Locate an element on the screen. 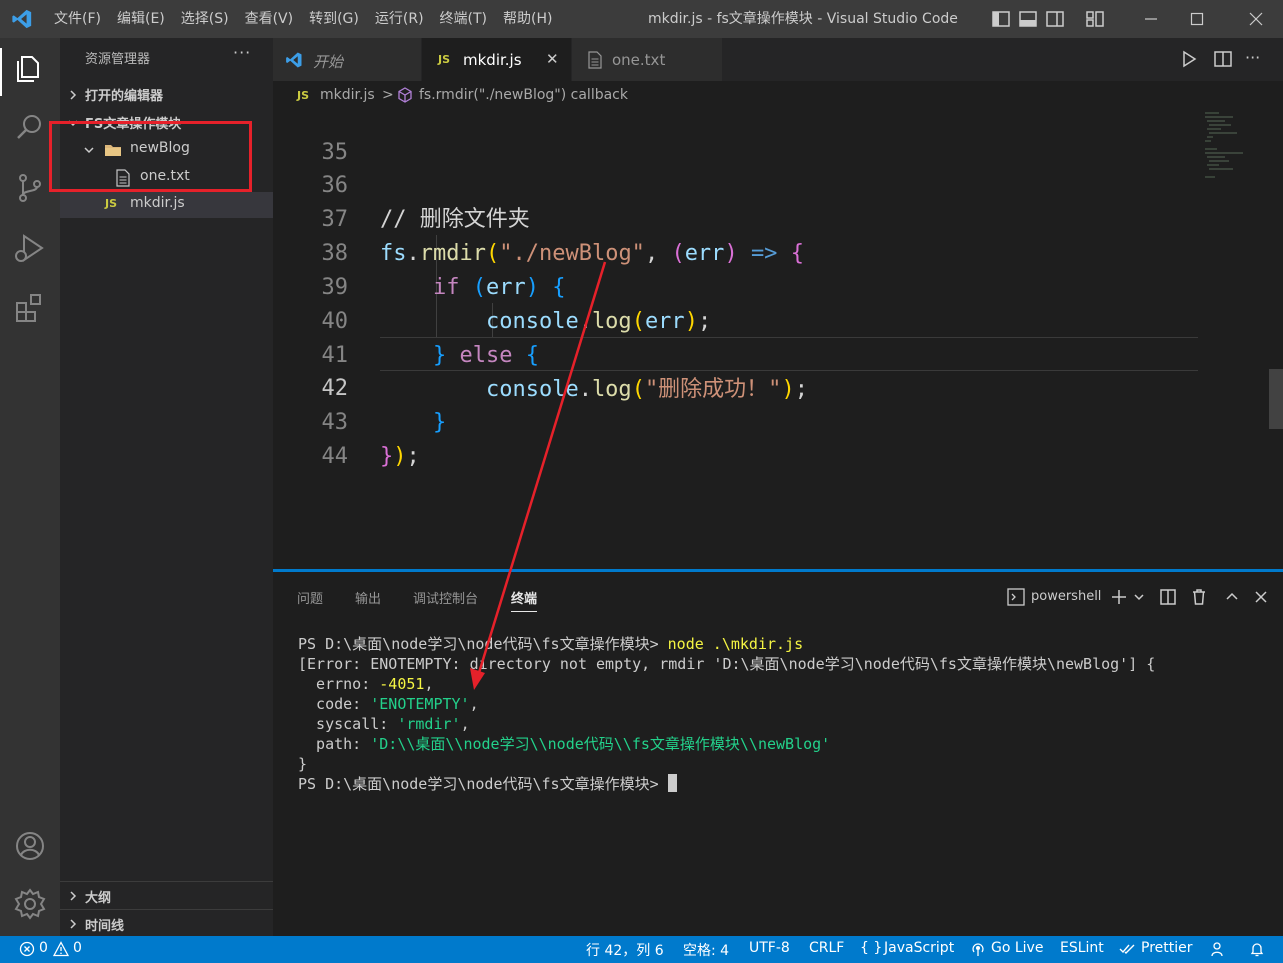 This screenshot has width=1283, height=963. project-folder-section: FS文章操作模块 is located at coordinates (166, 123).